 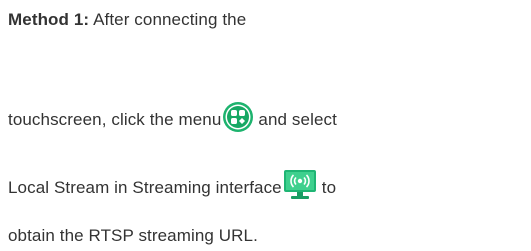 What do you see at coordinates (329, 187) in the screenshot?
I see `line-3-text-after: to` at bounding box center [329, 187].